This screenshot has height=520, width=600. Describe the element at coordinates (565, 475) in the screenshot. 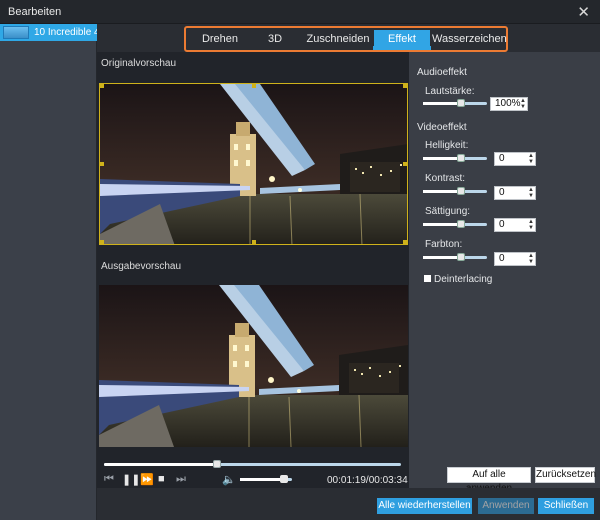

I see `reset-button: Zurücksetzen` at that location.